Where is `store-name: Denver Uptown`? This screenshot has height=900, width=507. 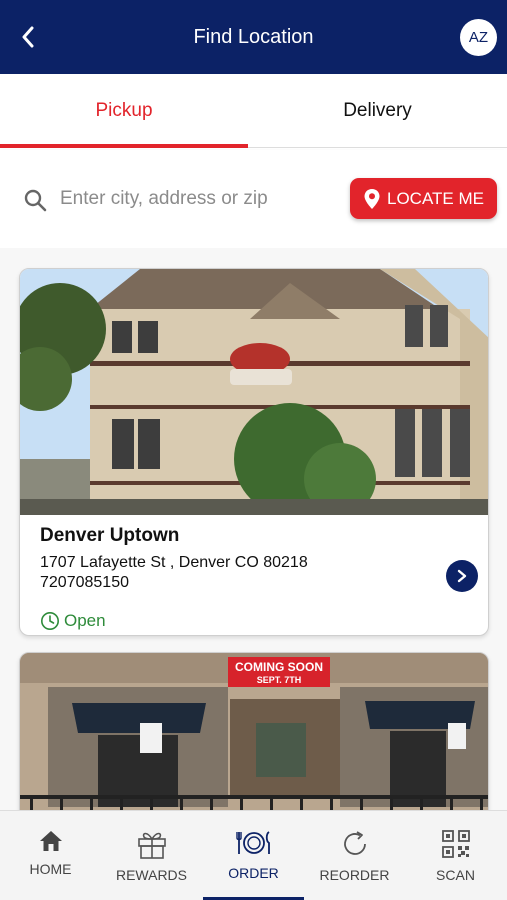
store-name: Denver Uptown is located at coordinates (110, 535).